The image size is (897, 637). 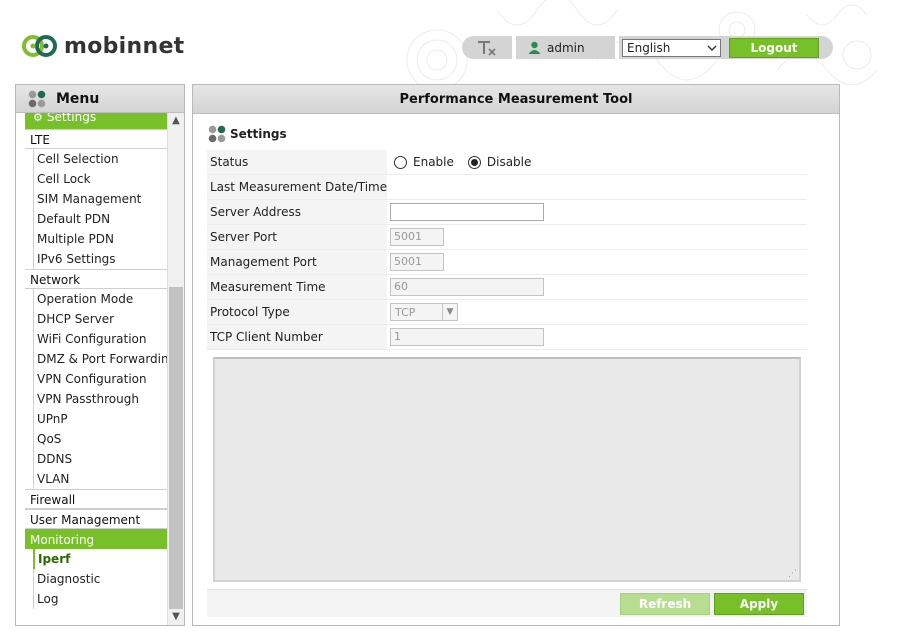 I want to click on management-port-label: Management Port, so click(x=297, y=262).